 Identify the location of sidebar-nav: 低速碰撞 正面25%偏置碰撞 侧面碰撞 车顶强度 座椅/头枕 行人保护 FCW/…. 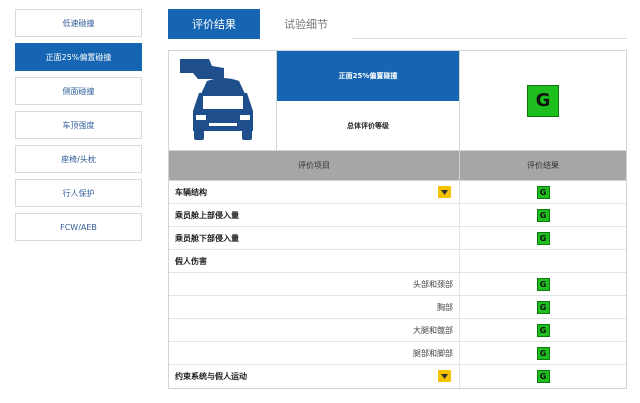
(78, 128).